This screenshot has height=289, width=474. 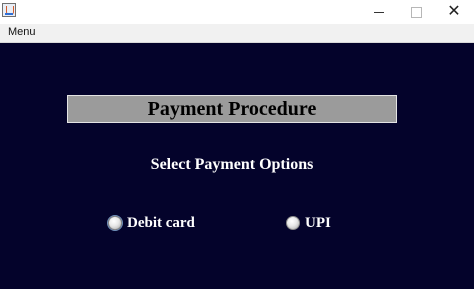 I want to click on debit-card-label: Debit card, so click(x=161, y=222).